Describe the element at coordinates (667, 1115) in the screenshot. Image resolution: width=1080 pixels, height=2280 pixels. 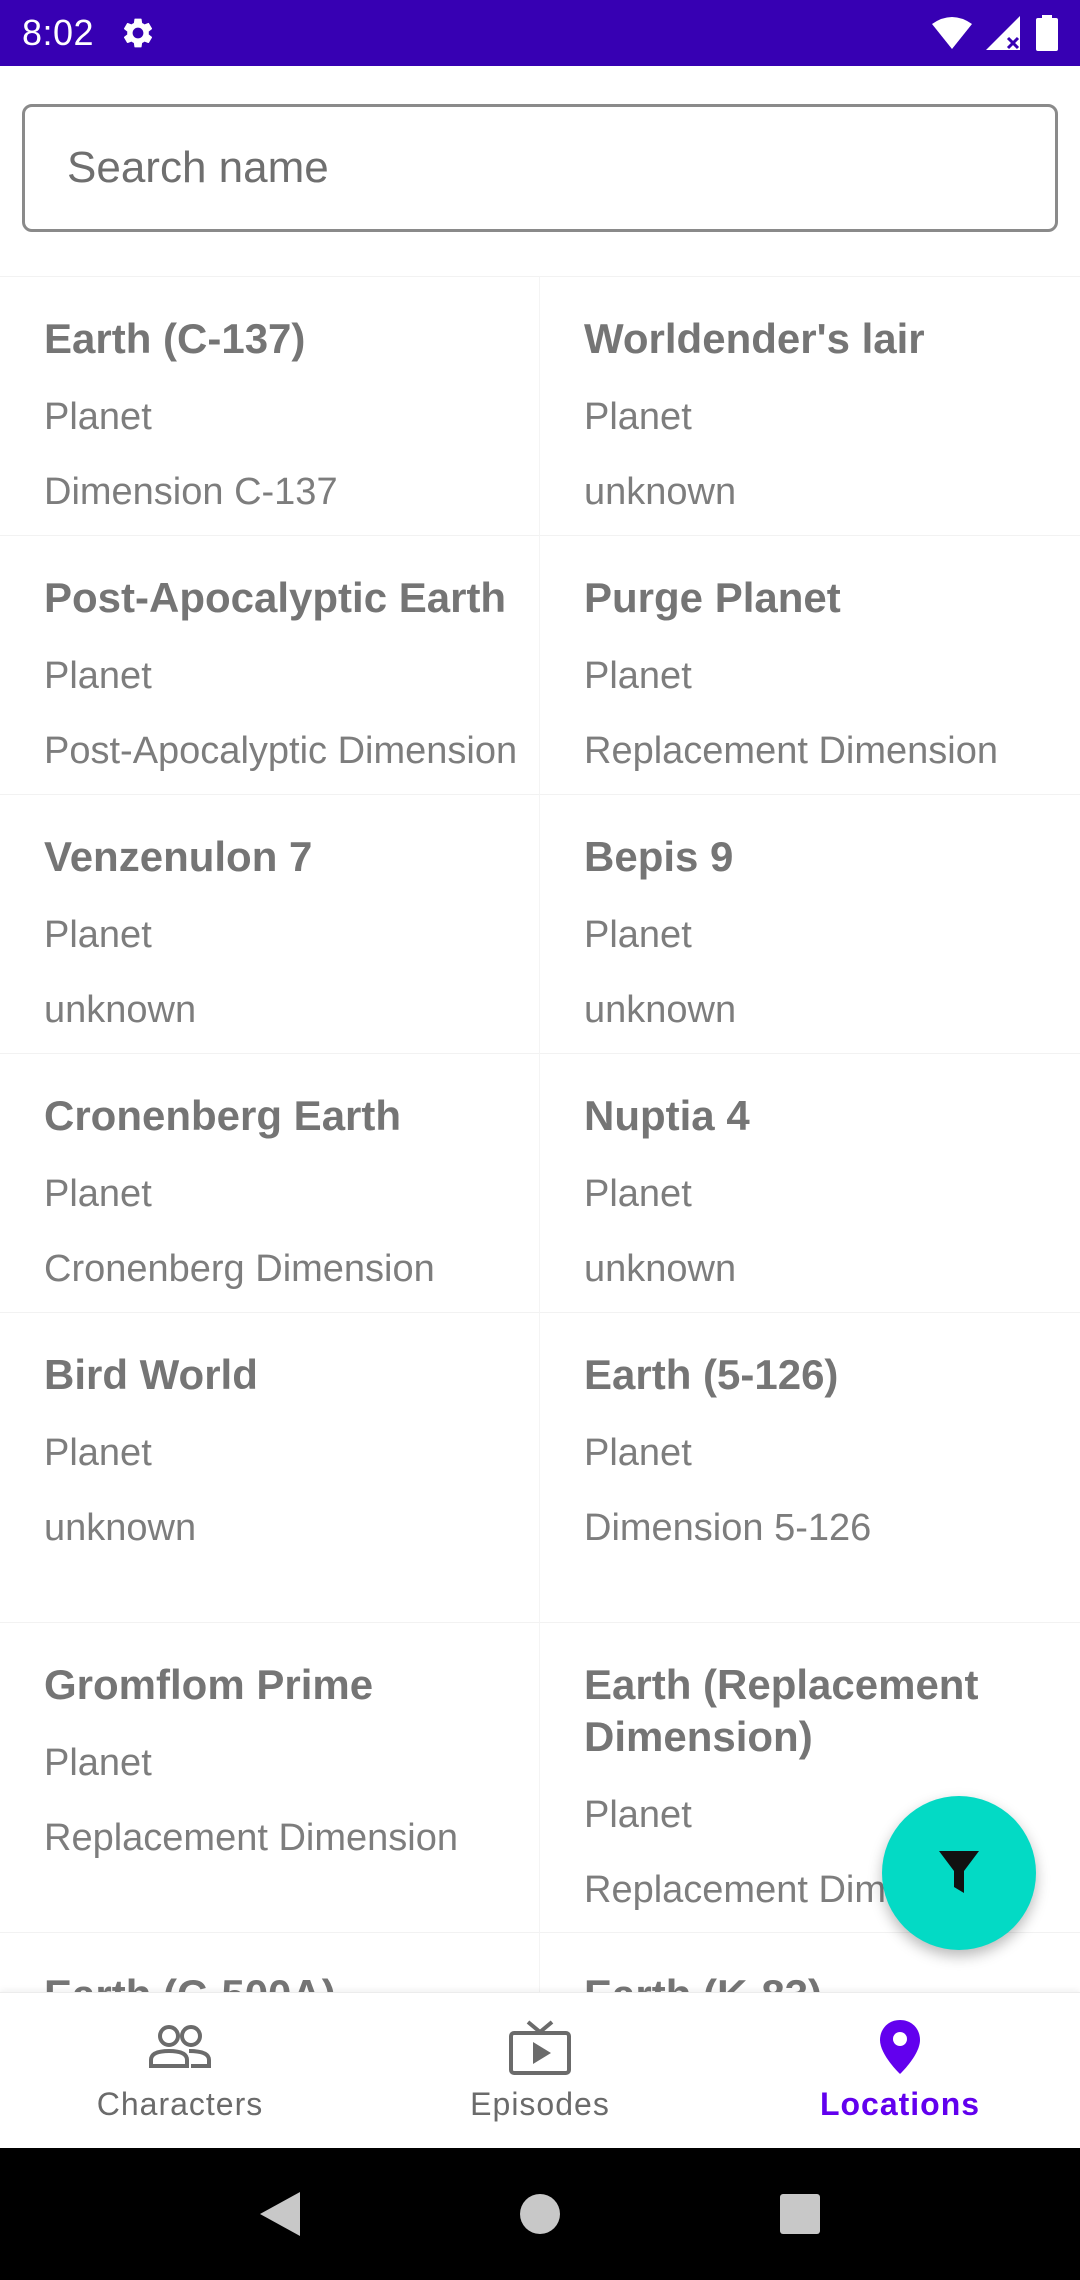
I see `location-name: Nuptia 4` at that location.